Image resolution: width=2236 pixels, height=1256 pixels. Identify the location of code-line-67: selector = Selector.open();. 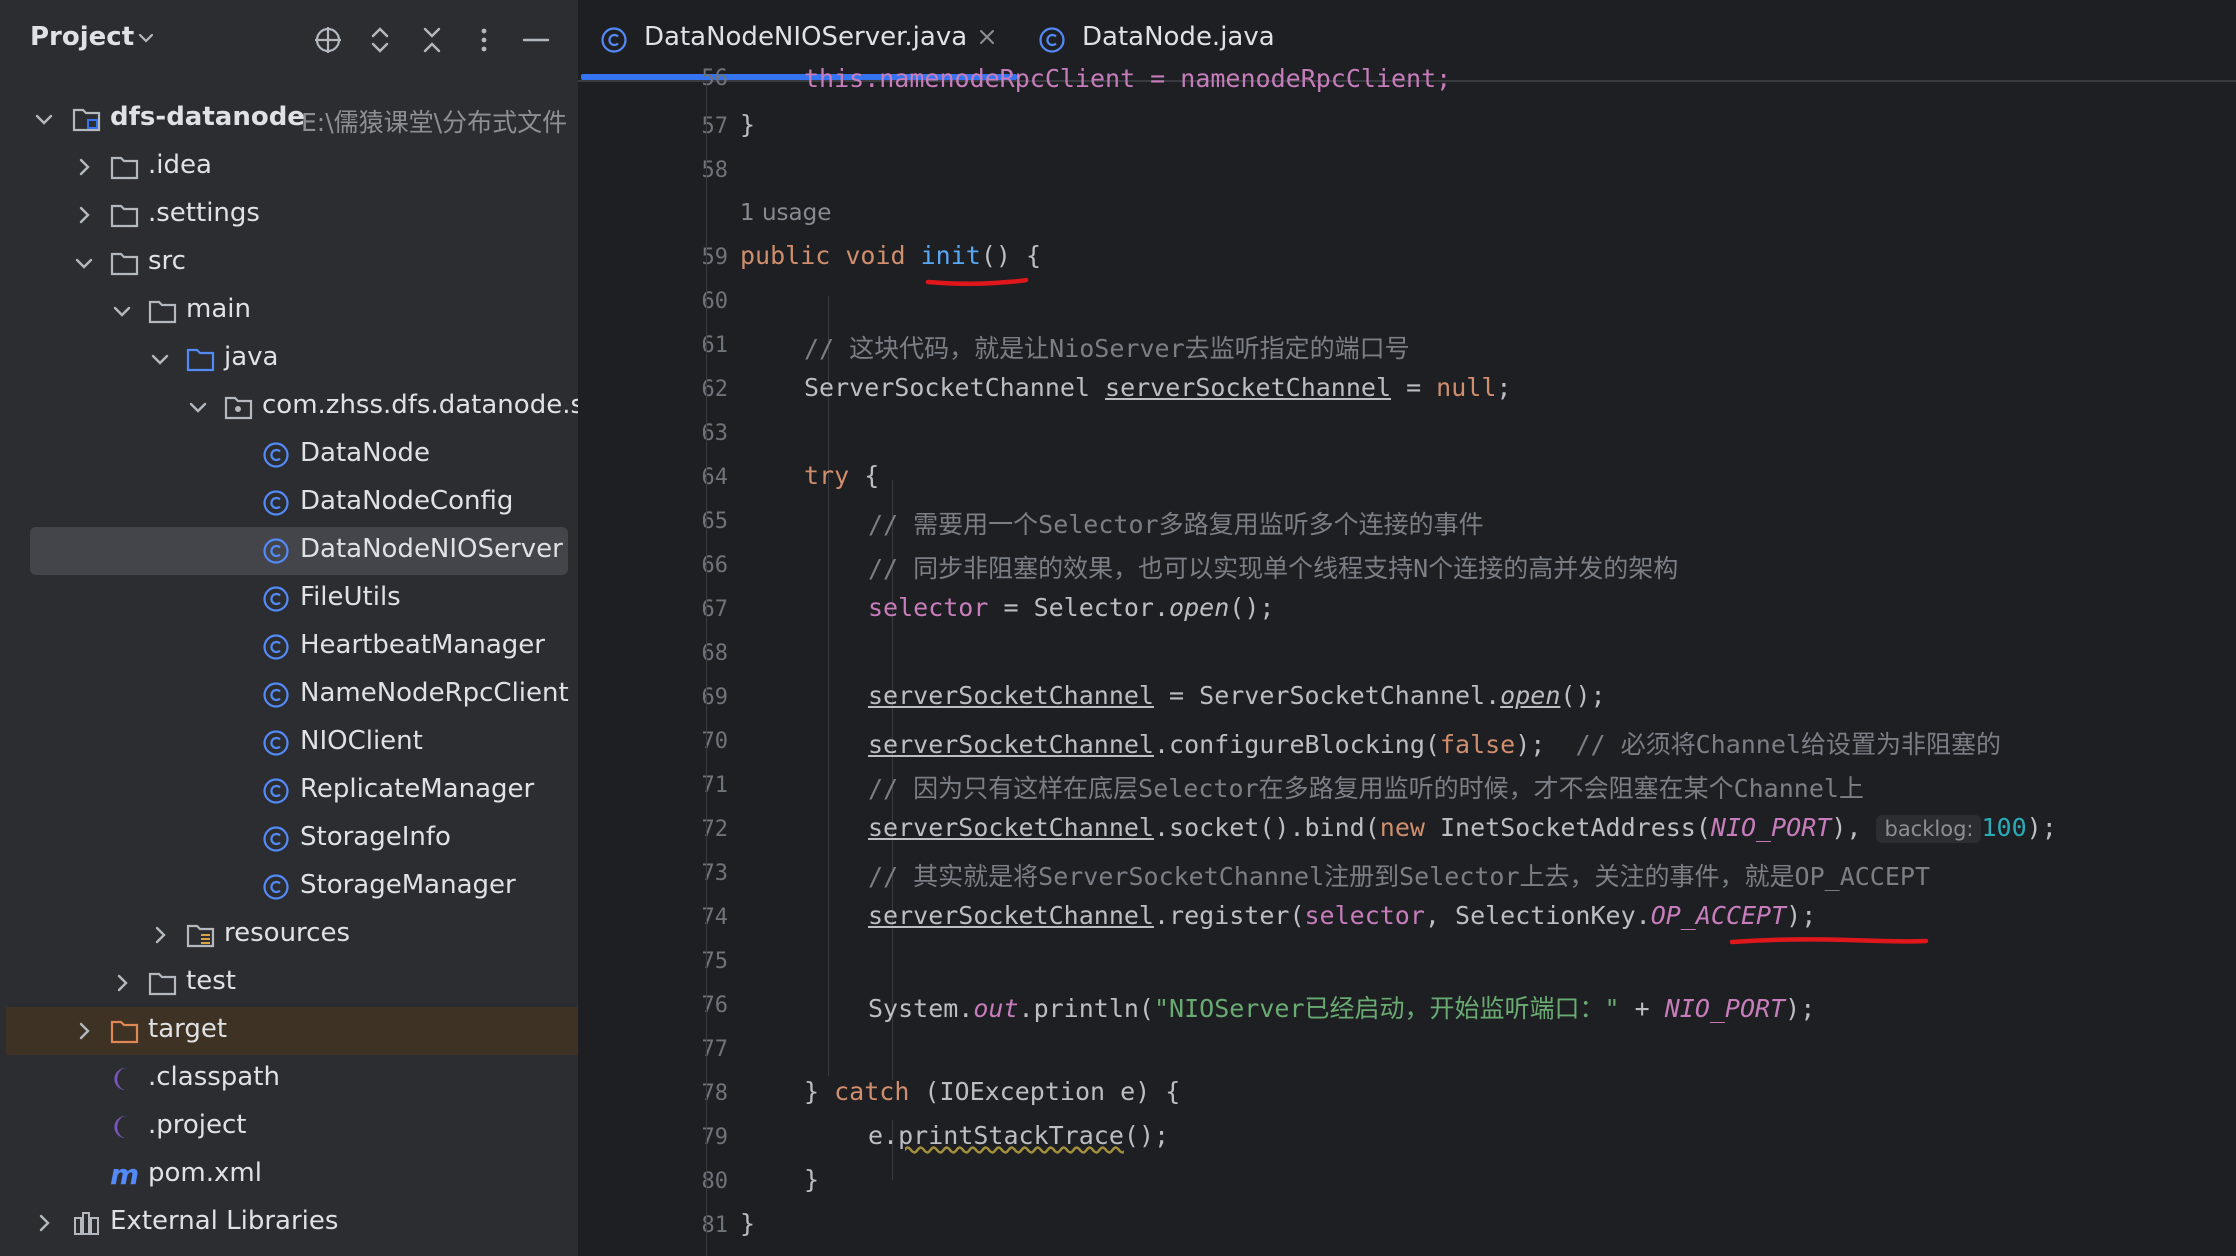
(1071, 607).